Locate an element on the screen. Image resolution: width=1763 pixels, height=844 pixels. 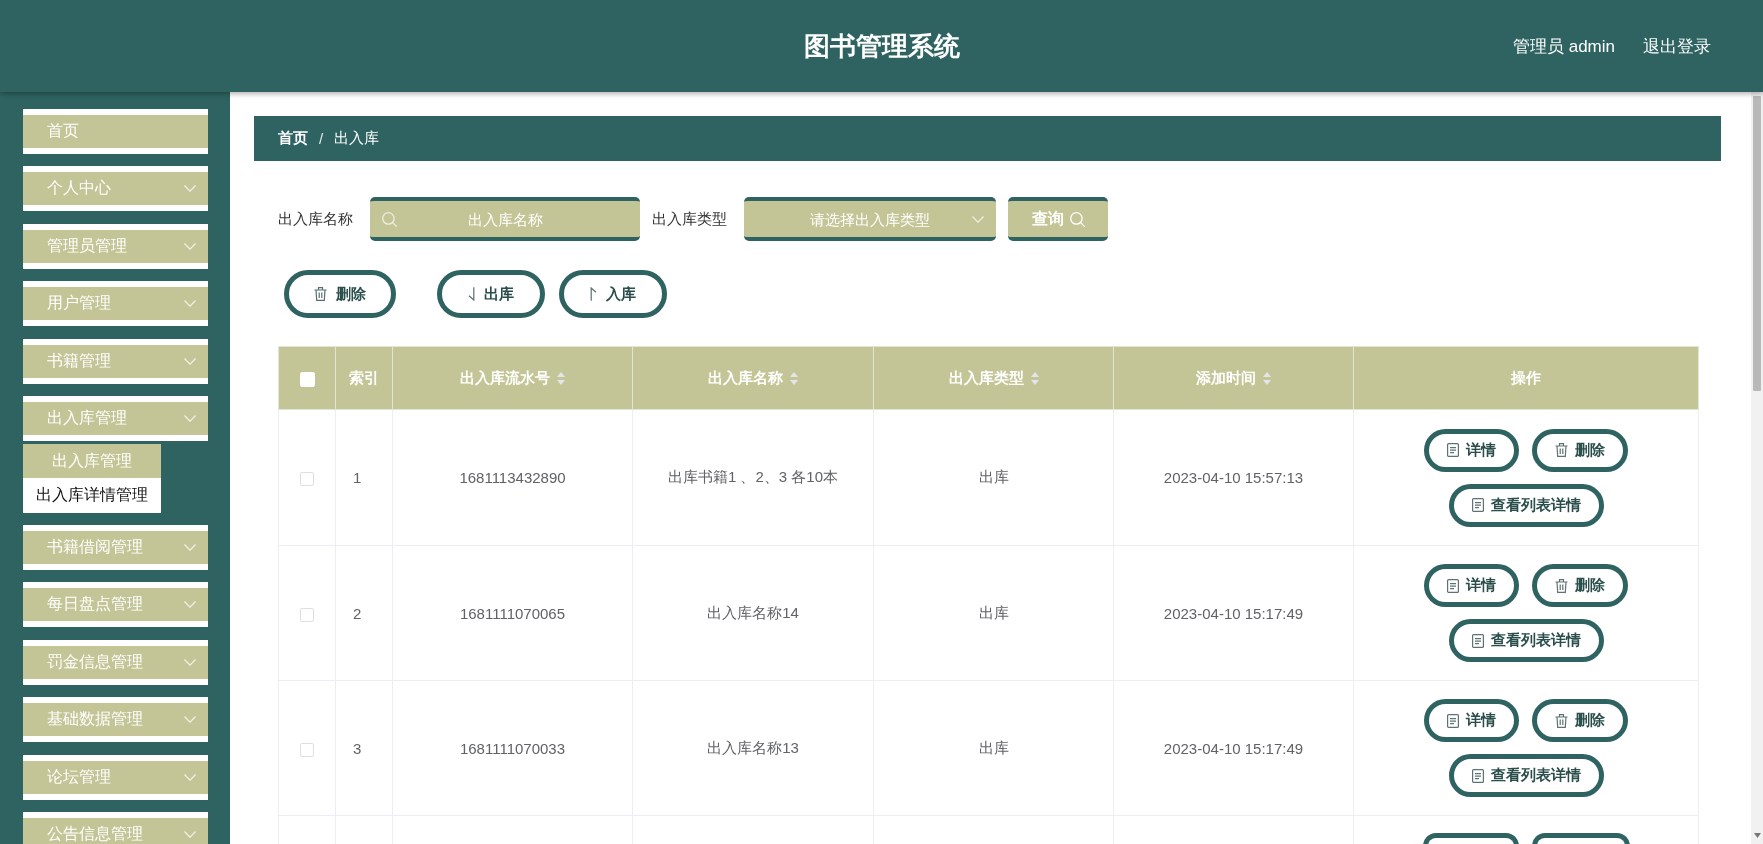
column-header: 出入库名称 is located at coordinates (753, 378).